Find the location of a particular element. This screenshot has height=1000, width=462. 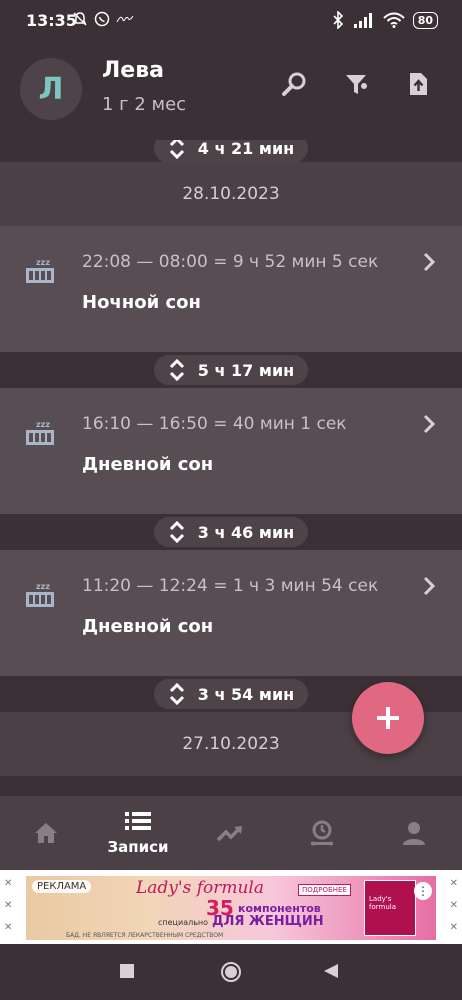

gap-indicator: 3 ч 46 мин is located at coordinates (231, 532).